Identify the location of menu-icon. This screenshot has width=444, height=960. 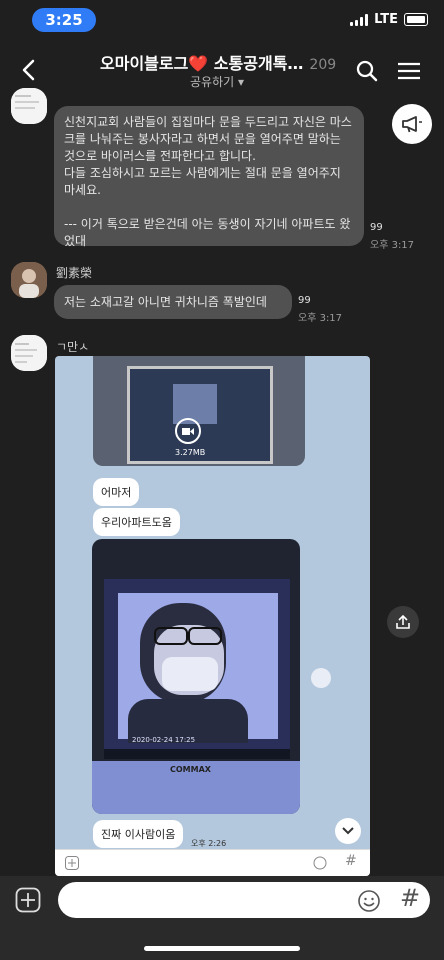
(409, 71).